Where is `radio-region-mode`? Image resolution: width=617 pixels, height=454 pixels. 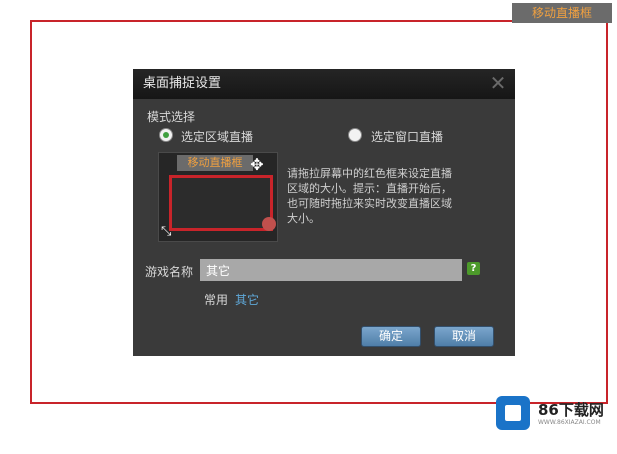
radio-region-mode is located at coordinates (166, 135).